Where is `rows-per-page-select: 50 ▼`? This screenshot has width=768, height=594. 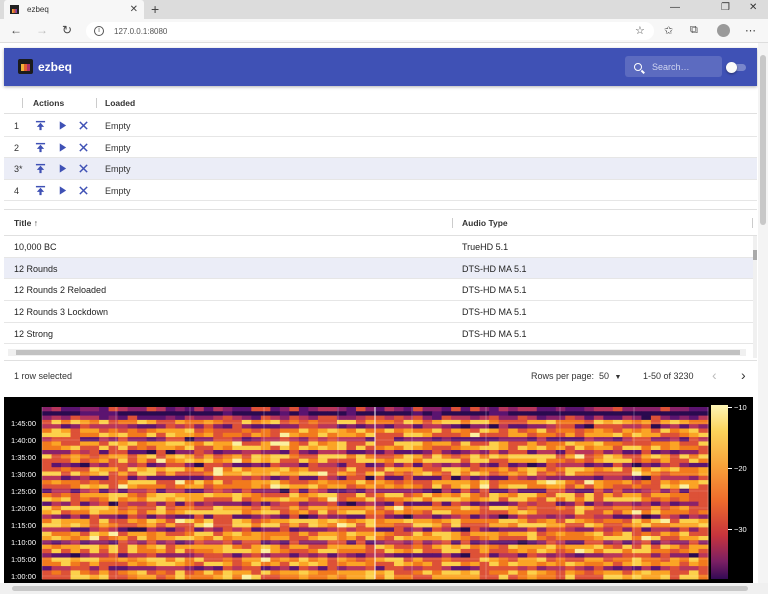 rows-per-page-select: 50 ▼ is located at coordinates (610, 376).